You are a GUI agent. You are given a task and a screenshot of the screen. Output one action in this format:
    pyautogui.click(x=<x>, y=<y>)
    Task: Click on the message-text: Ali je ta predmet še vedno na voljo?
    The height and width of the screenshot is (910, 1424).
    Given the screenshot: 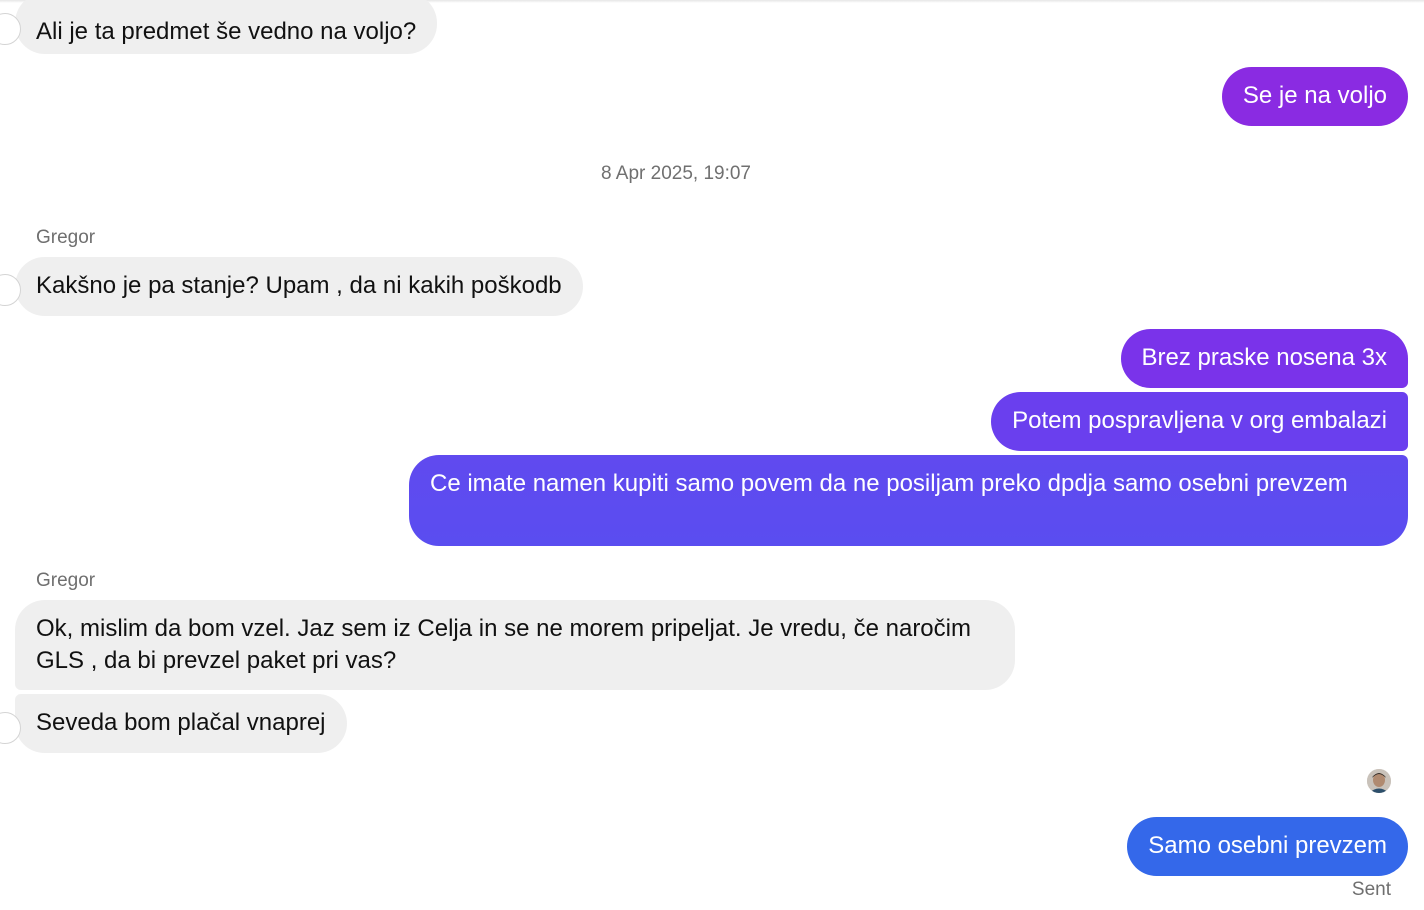 What is the action you would take?
    pyautogui.click(x=226, y=31)
    